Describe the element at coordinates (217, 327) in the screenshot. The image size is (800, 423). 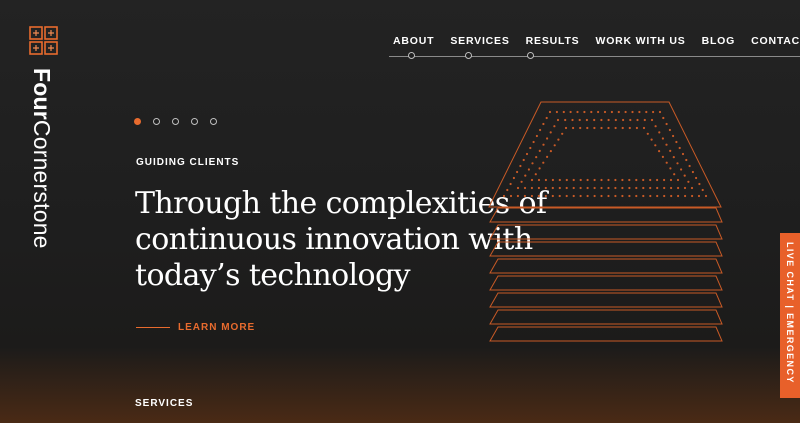
I see `learn-more-label: LEARN MORE` at that location.